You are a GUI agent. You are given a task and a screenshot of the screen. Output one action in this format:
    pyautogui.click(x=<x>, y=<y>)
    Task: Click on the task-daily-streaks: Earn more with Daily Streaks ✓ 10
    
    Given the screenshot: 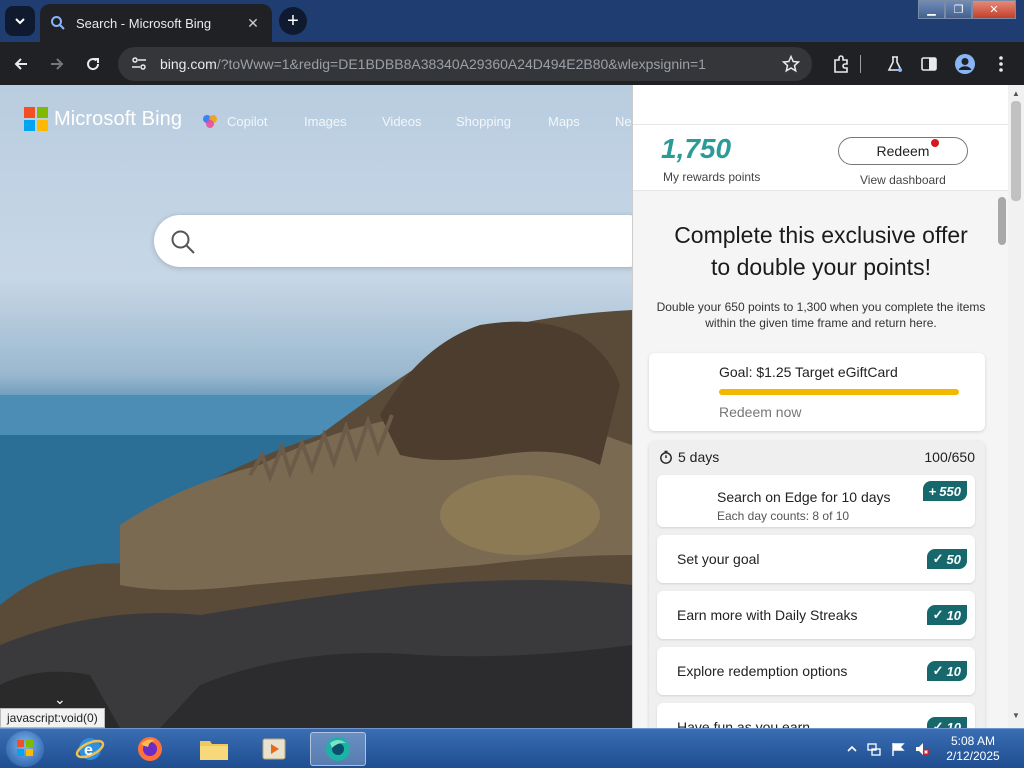 What is the action you would take?
    pyautogui.click(x=816, y=615)
    